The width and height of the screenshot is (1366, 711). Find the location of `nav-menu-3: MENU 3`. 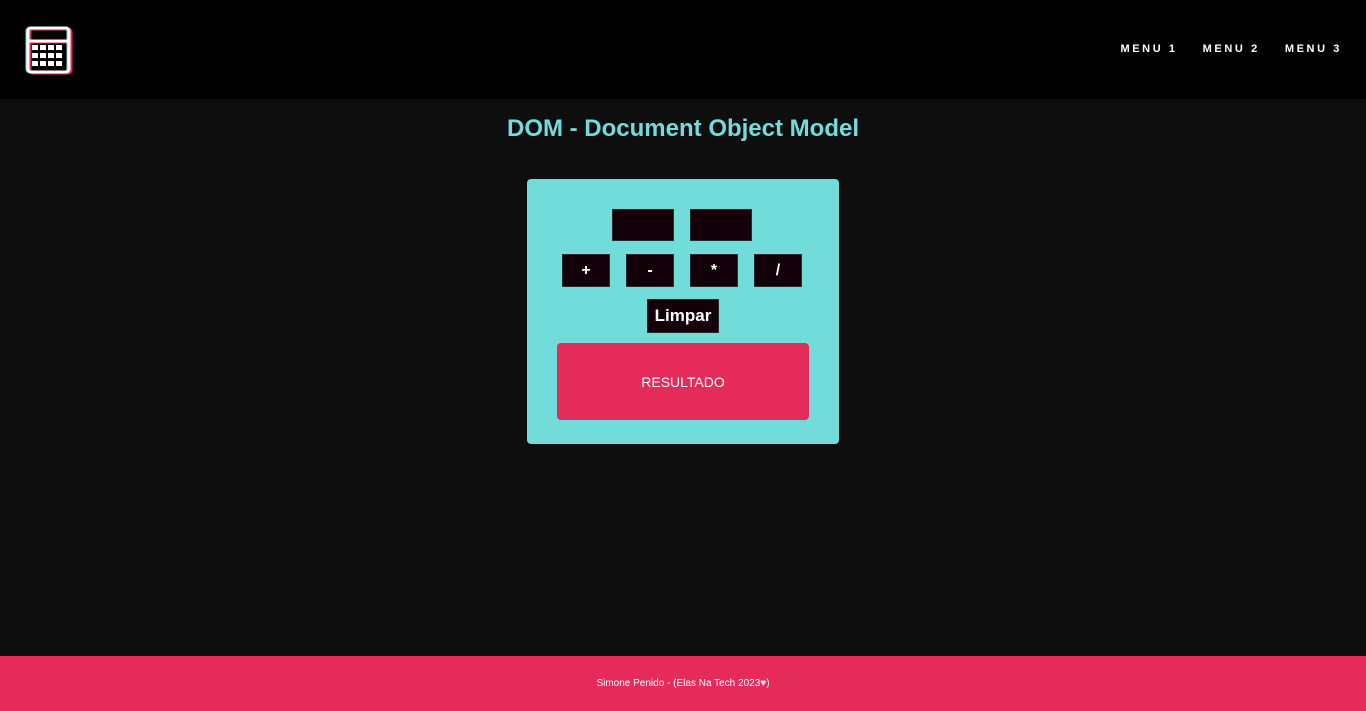

nav-menu-3: MENU 3 is located at coordinates (1313, 49).